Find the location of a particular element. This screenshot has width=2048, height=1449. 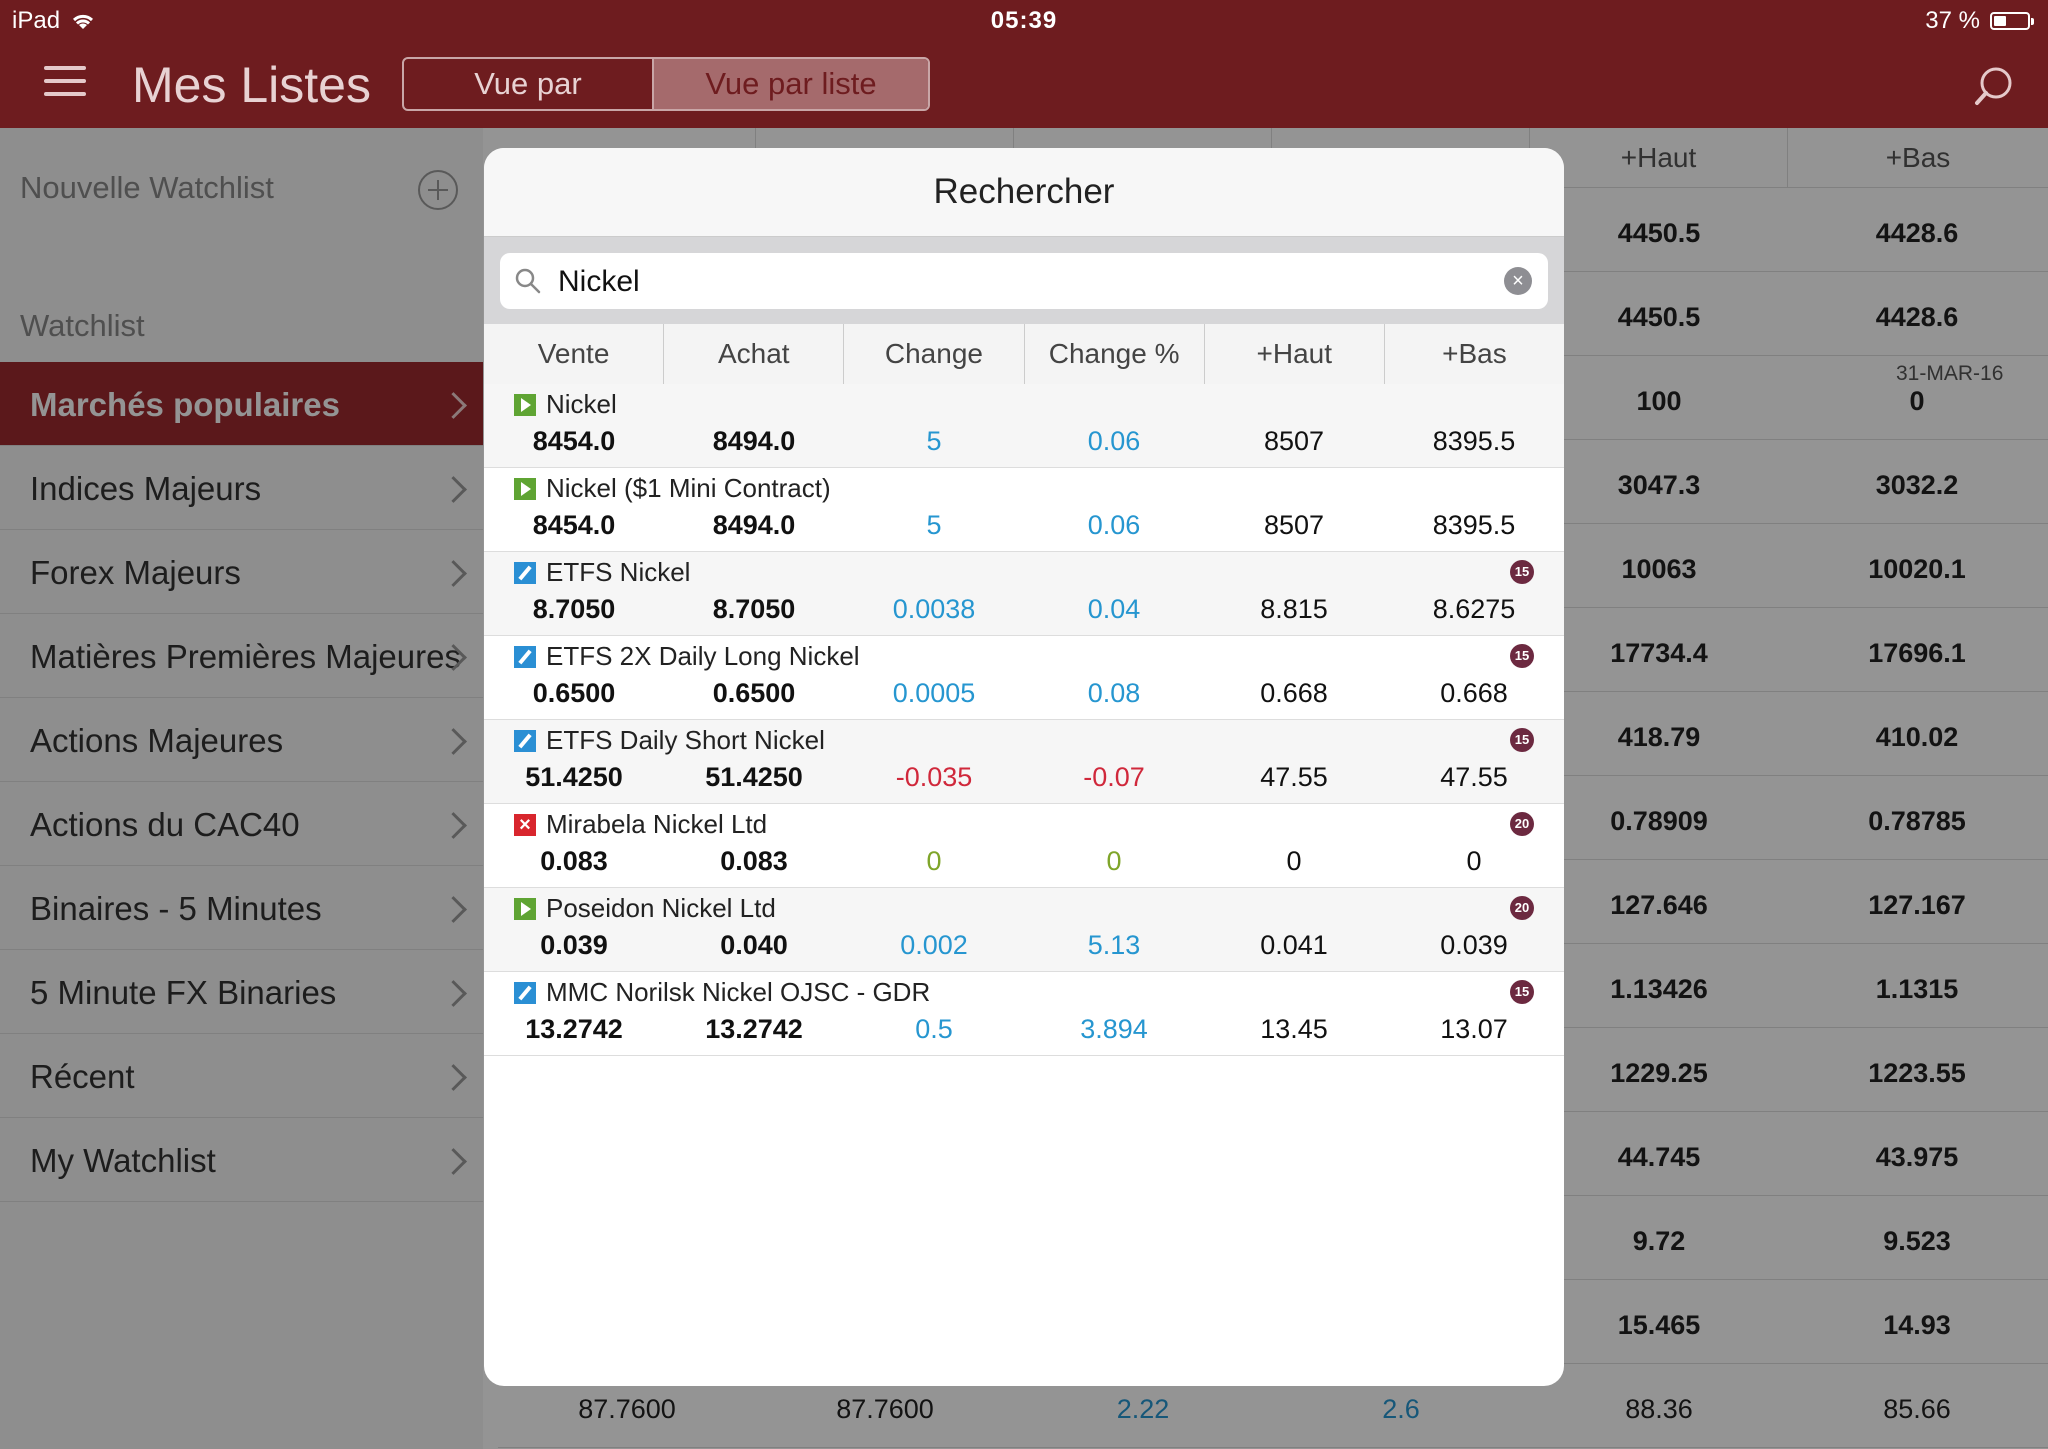

result-change: 0.0005 is located at coordinates (934, 693).